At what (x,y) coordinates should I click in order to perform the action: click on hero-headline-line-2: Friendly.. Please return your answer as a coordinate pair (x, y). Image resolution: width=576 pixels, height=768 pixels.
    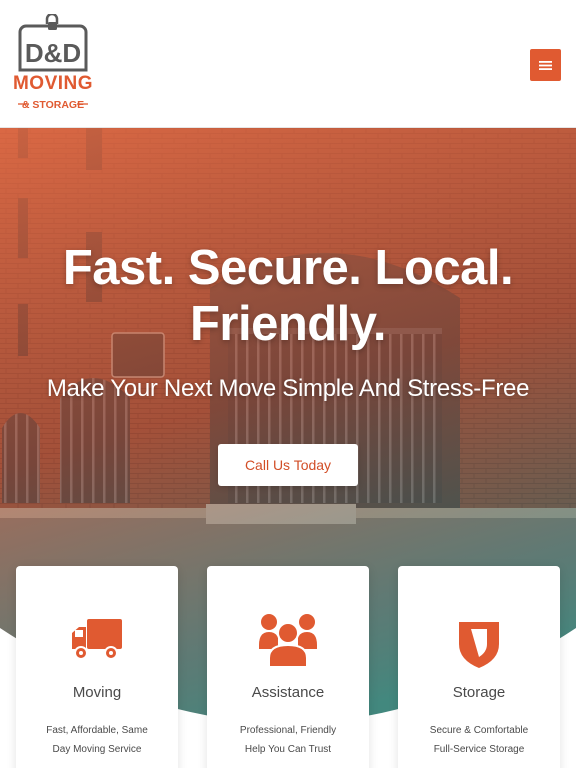
    Looking at the image, I should click on (288, 324).